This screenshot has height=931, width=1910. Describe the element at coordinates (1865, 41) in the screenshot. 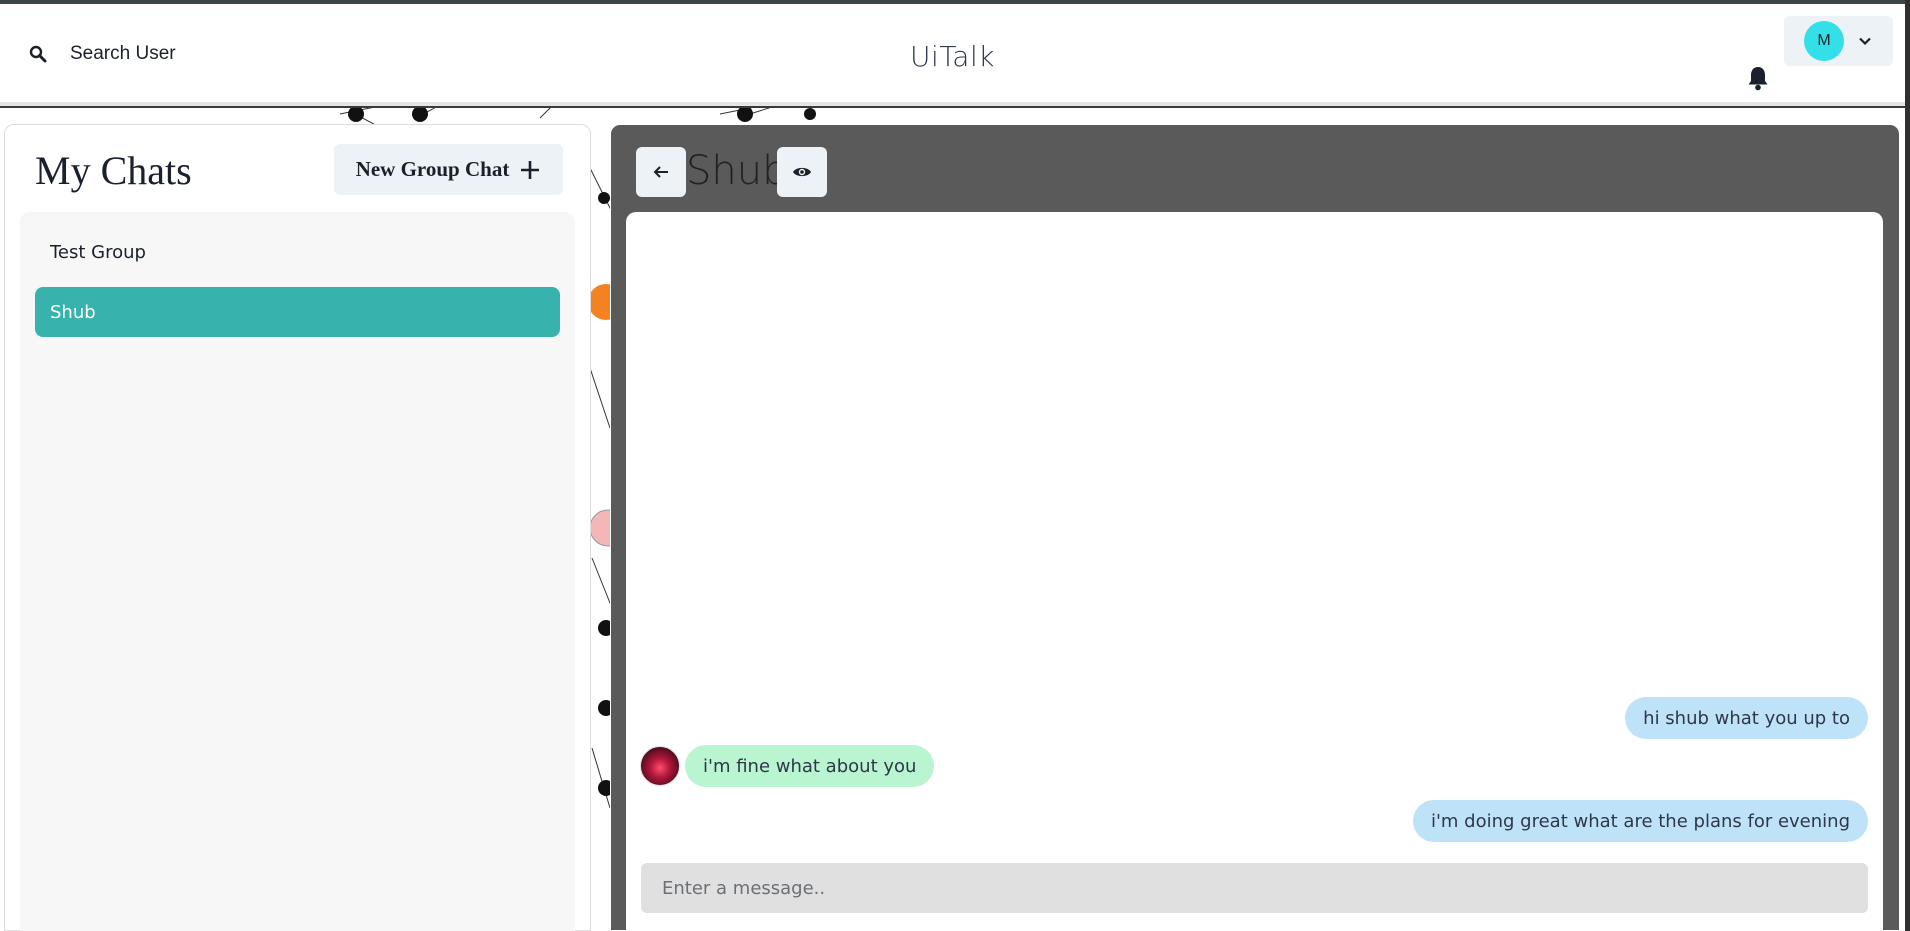

I see `chevron-down-icon` at that location.